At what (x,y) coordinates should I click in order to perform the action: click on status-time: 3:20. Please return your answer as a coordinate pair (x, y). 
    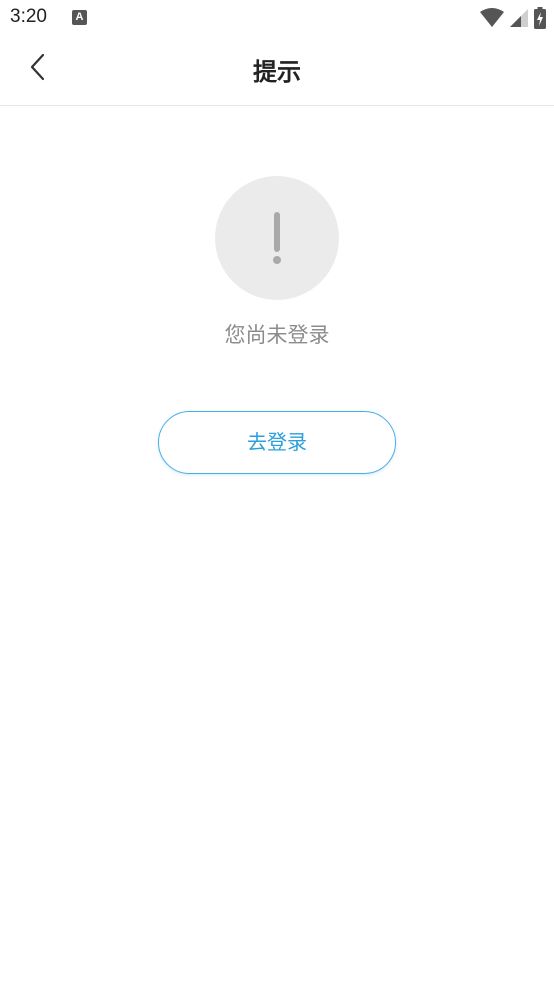
    Looking at the image, I should click on (28, 16).